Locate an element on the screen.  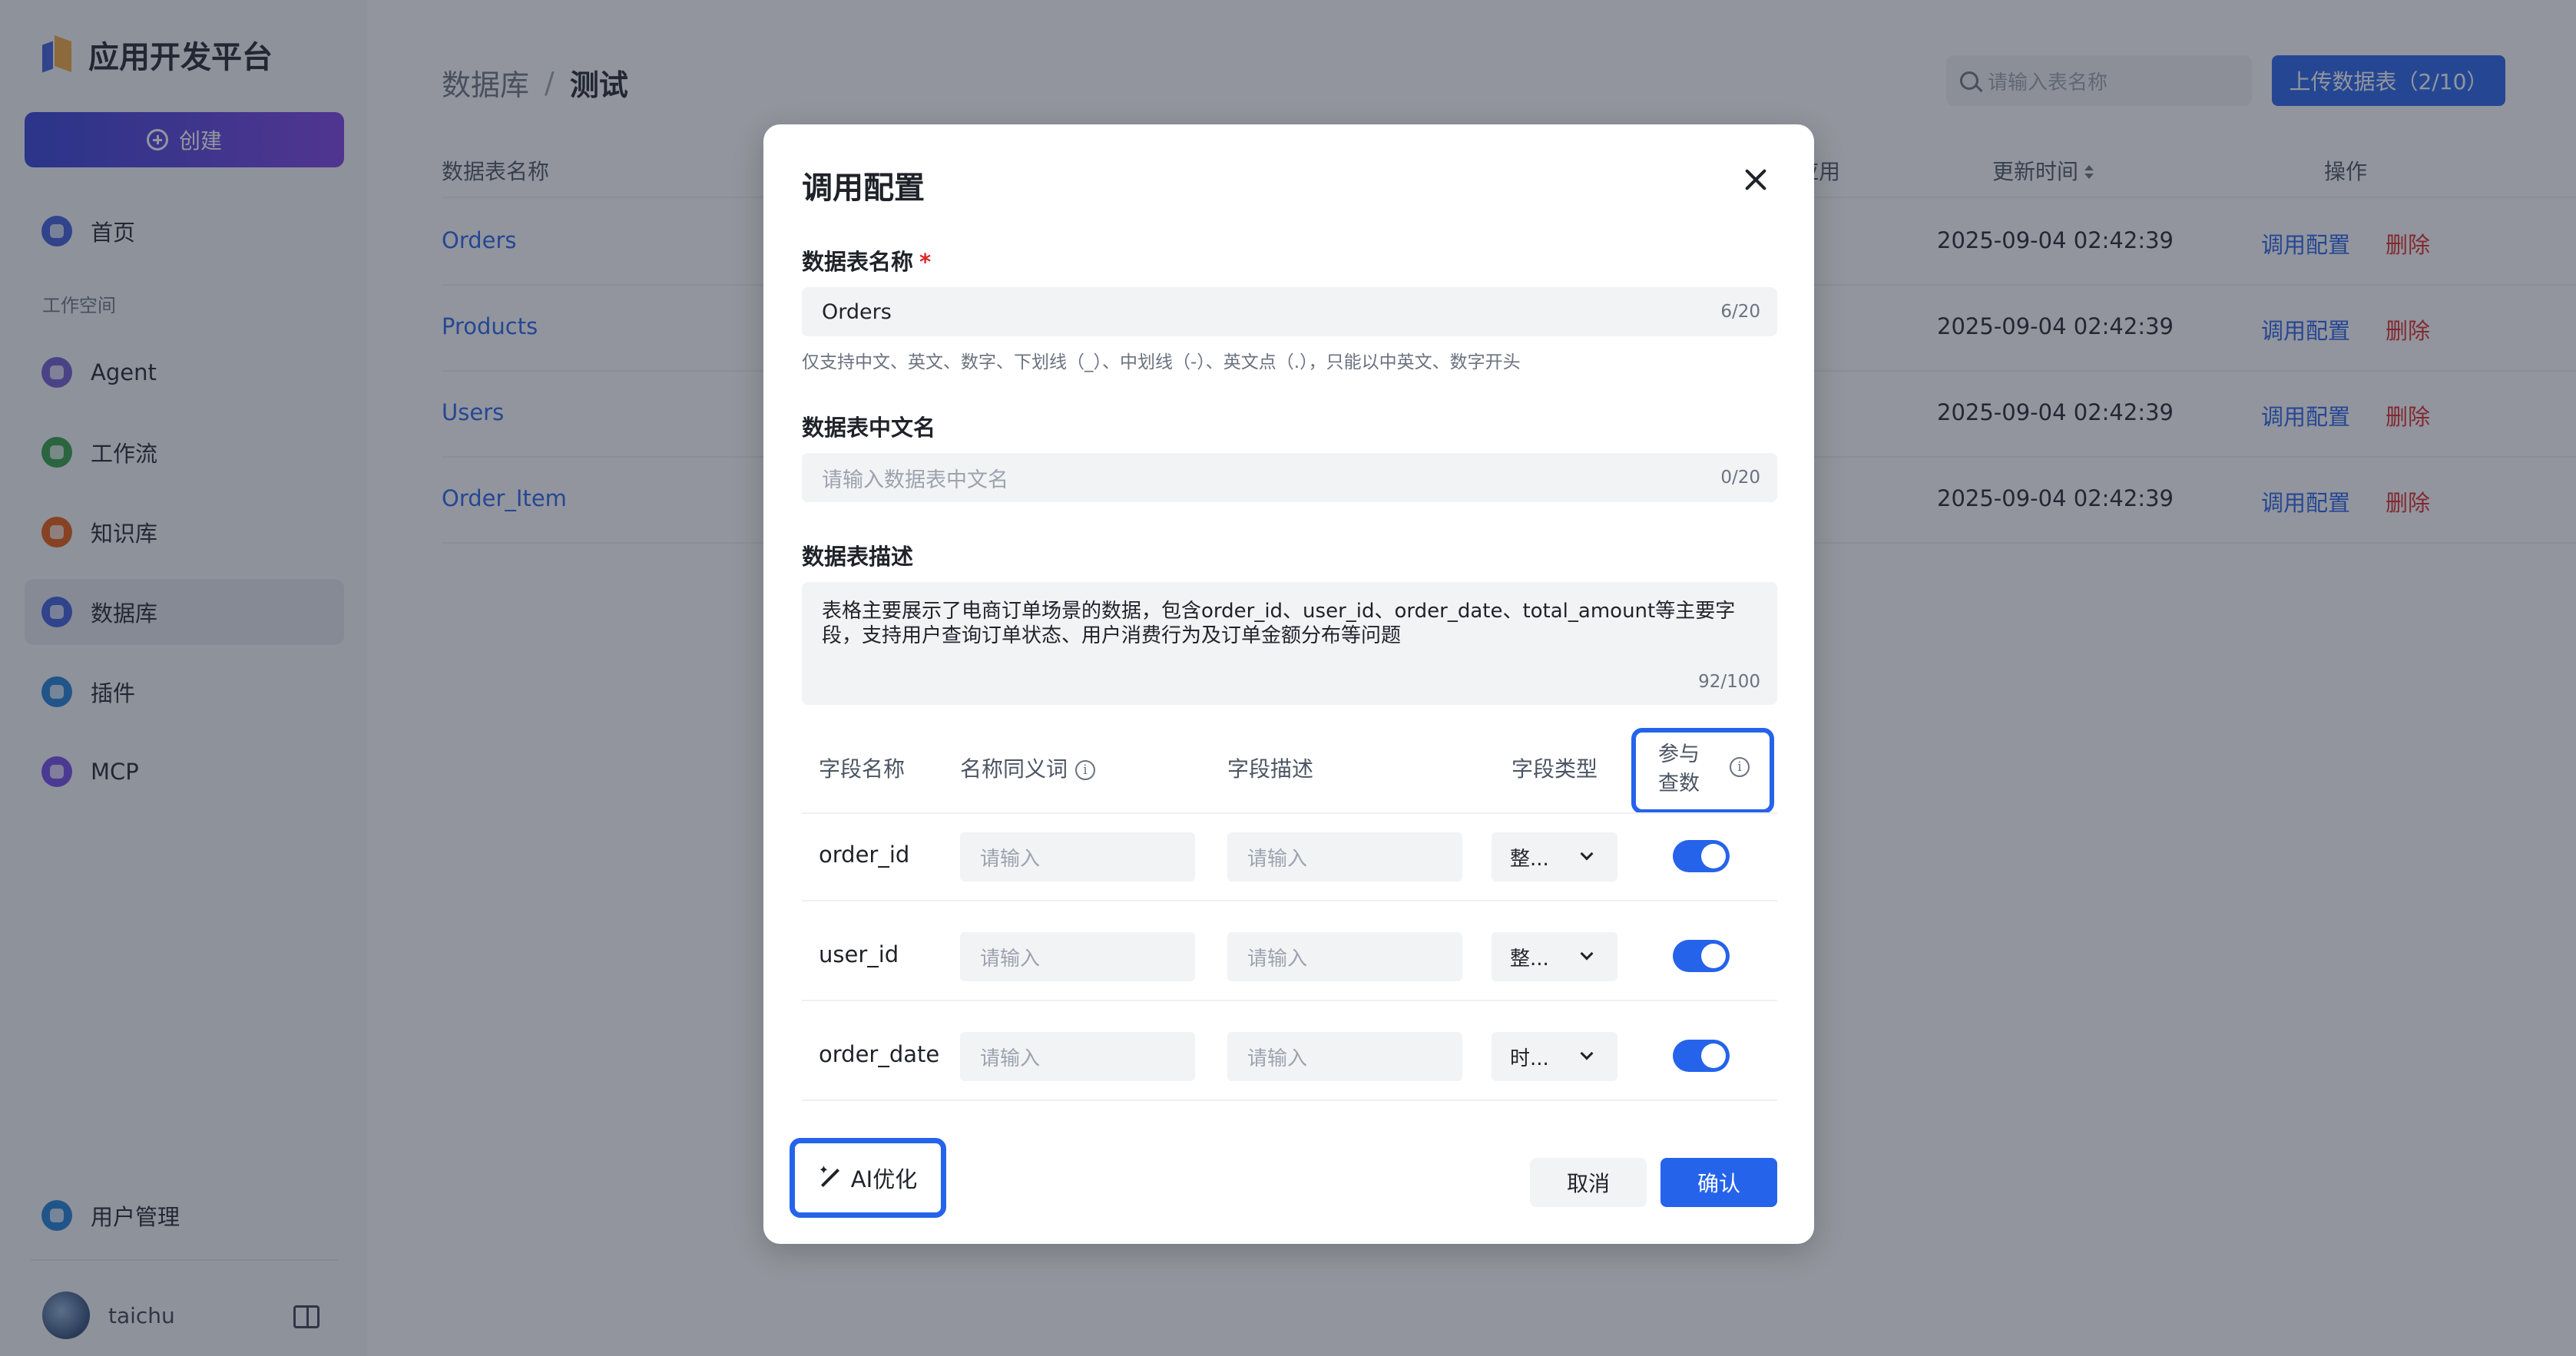
cn-name-counter: 0/20 is located at coordinates (1740, 478).